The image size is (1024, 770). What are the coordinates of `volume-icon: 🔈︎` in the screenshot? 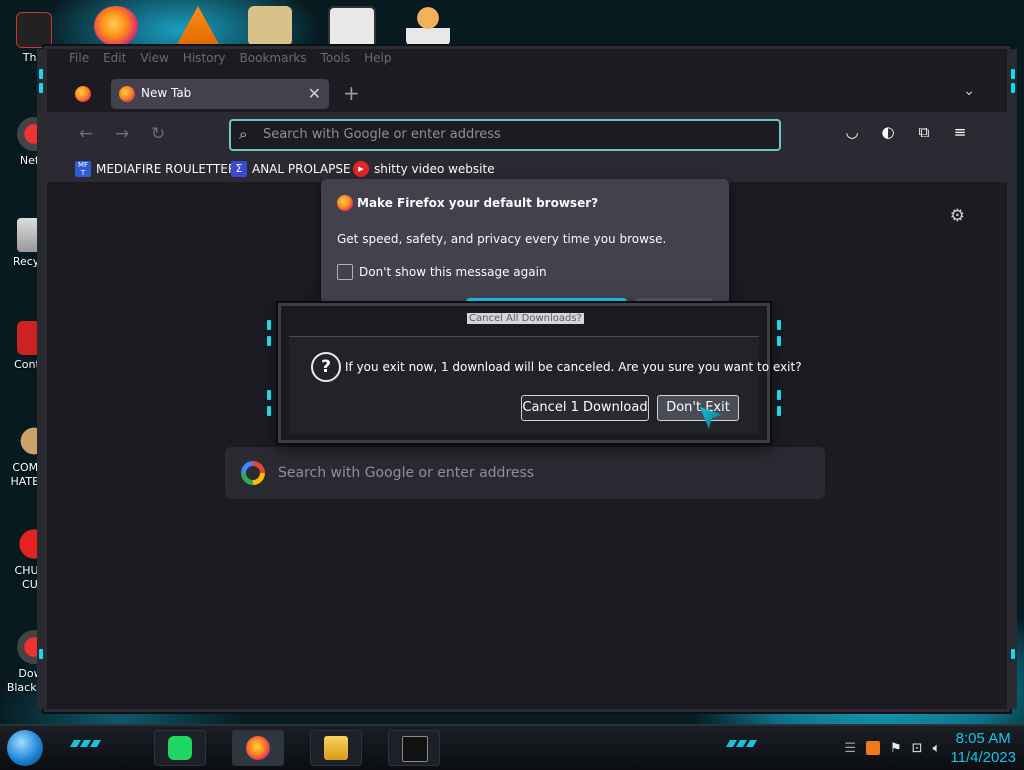 It's located at (937, 748).